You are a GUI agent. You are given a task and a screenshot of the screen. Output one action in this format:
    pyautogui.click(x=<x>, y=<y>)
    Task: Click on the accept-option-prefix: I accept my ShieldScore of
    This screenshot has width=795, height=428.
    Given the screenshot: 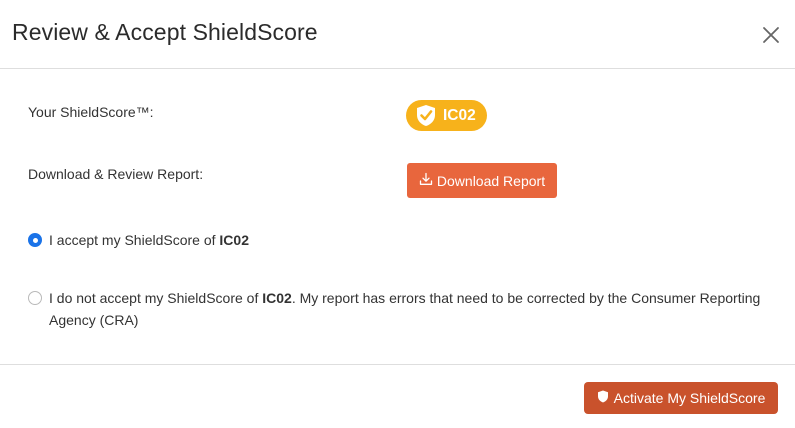 What is the action you would take?
    pyautogui.click(x=134, y=240)
    